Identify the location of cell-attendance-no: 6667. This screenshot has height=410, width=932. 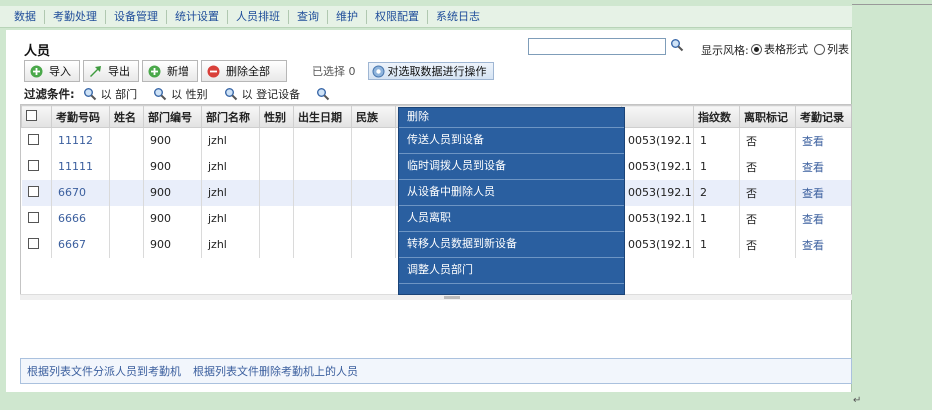
(80, 244).